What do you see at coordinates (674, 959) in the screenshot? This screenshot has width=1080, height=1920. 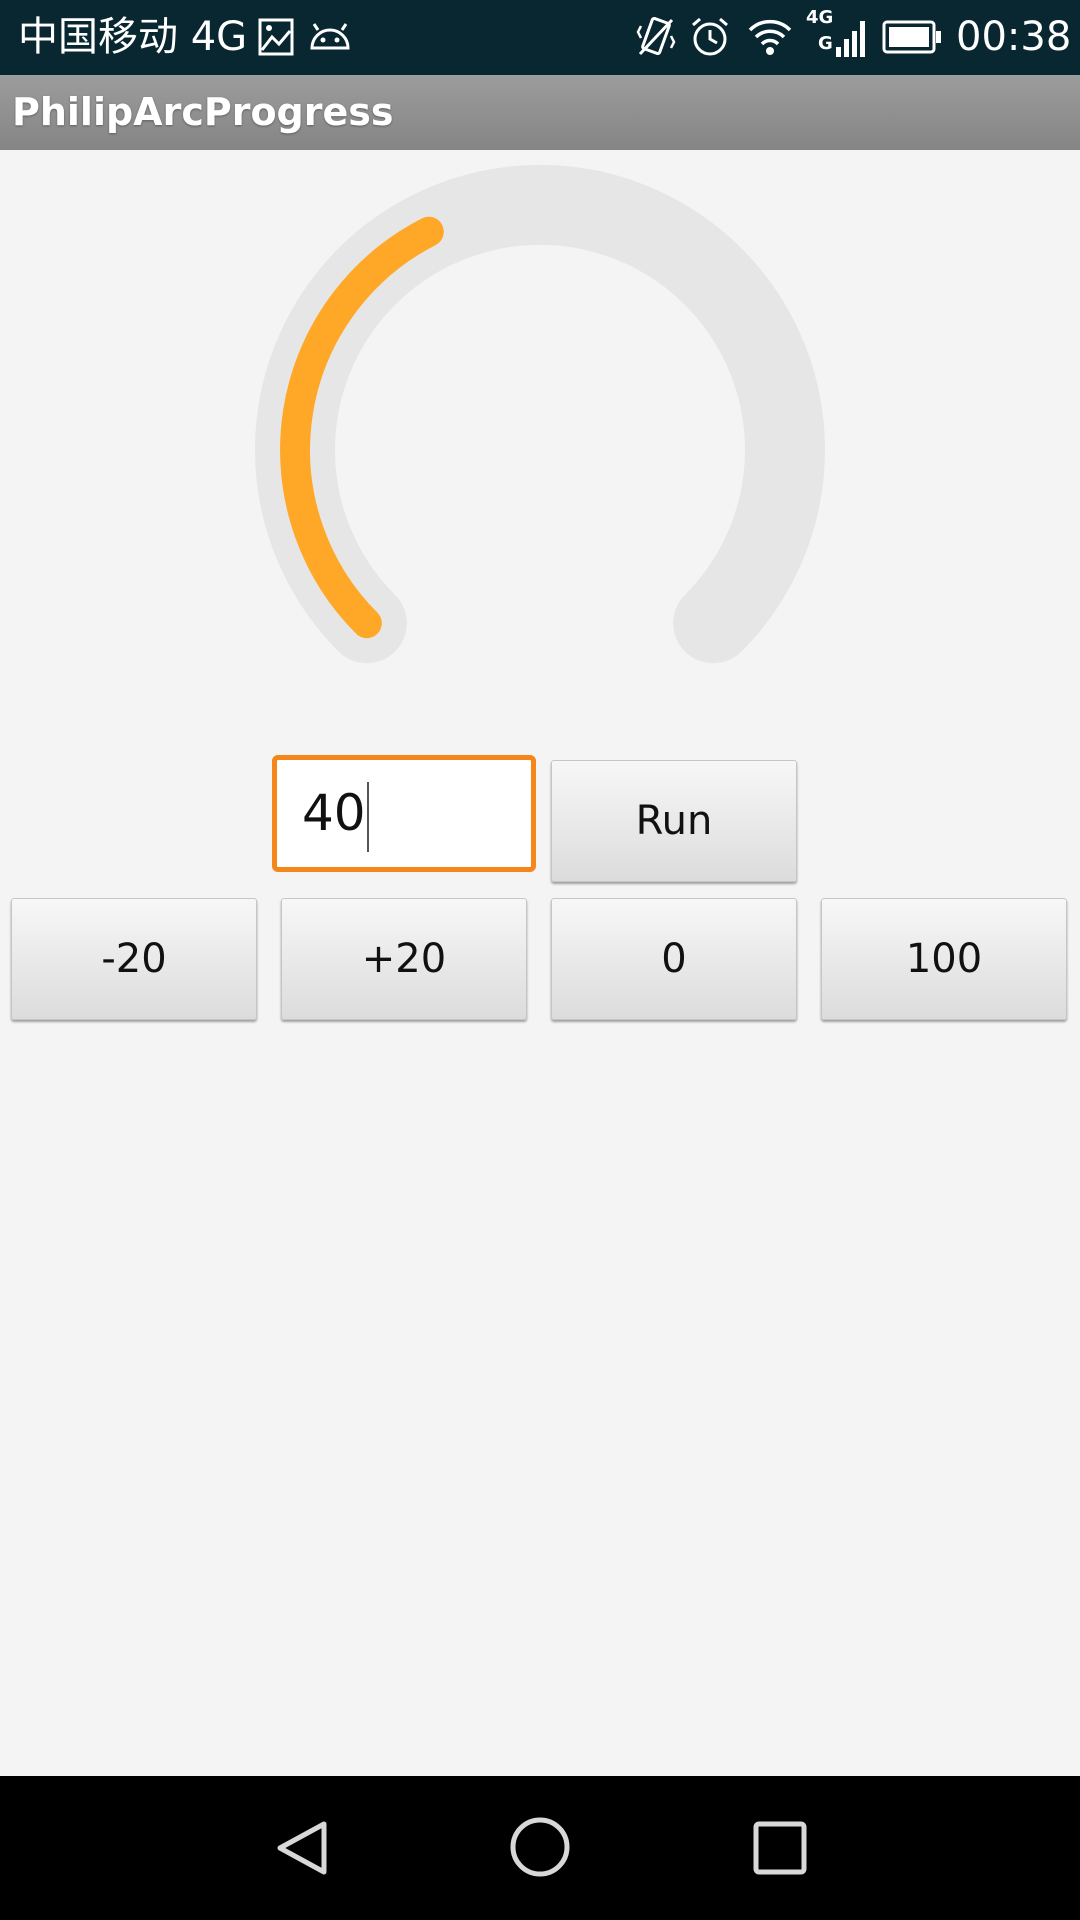 I see `zero-button: 0` at bounding box center [674, 959].